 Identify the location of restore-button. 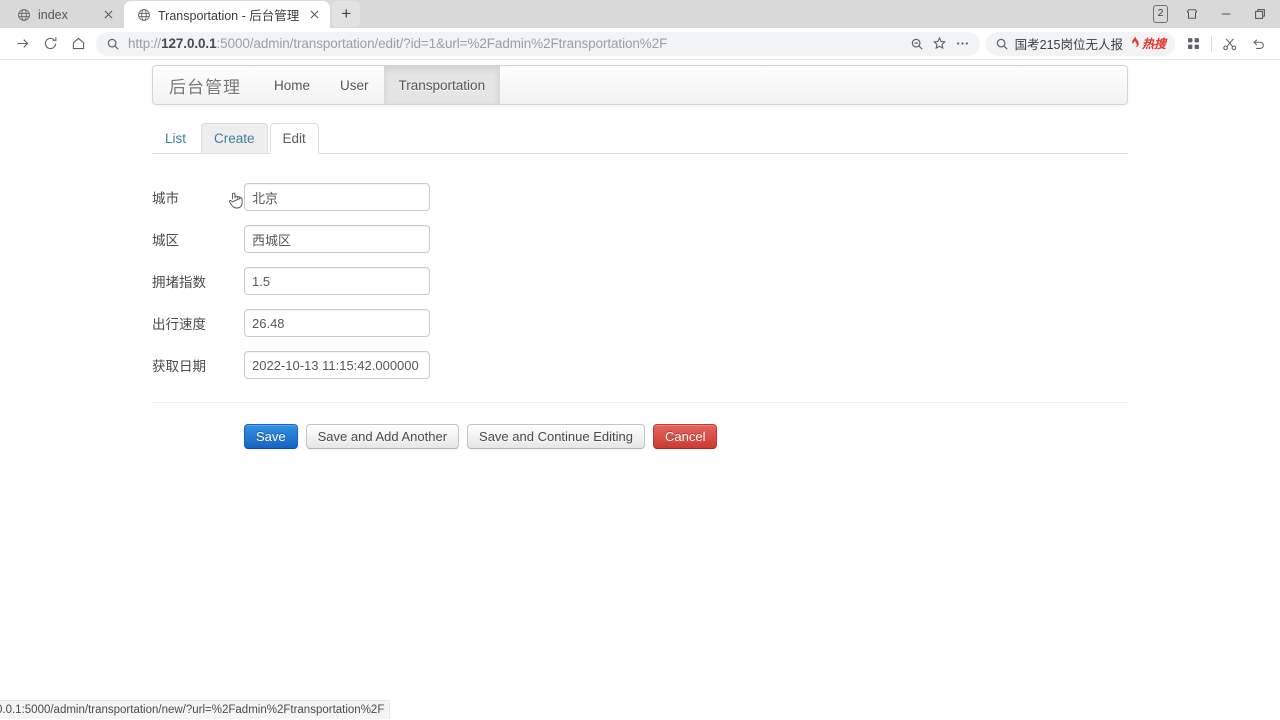
(1260, 14).